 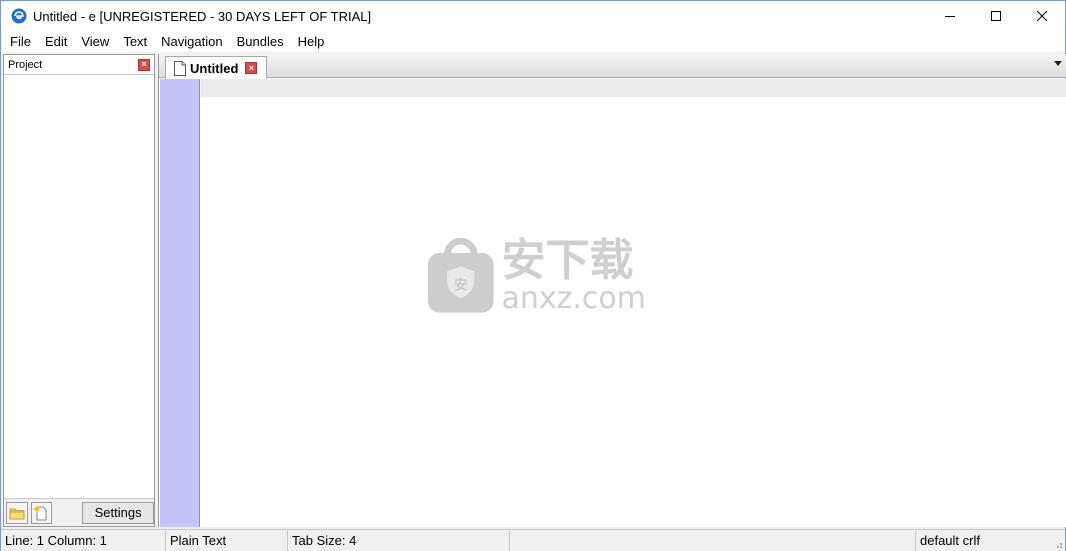 I want to click on window-controls, so click(x=996, y=16).